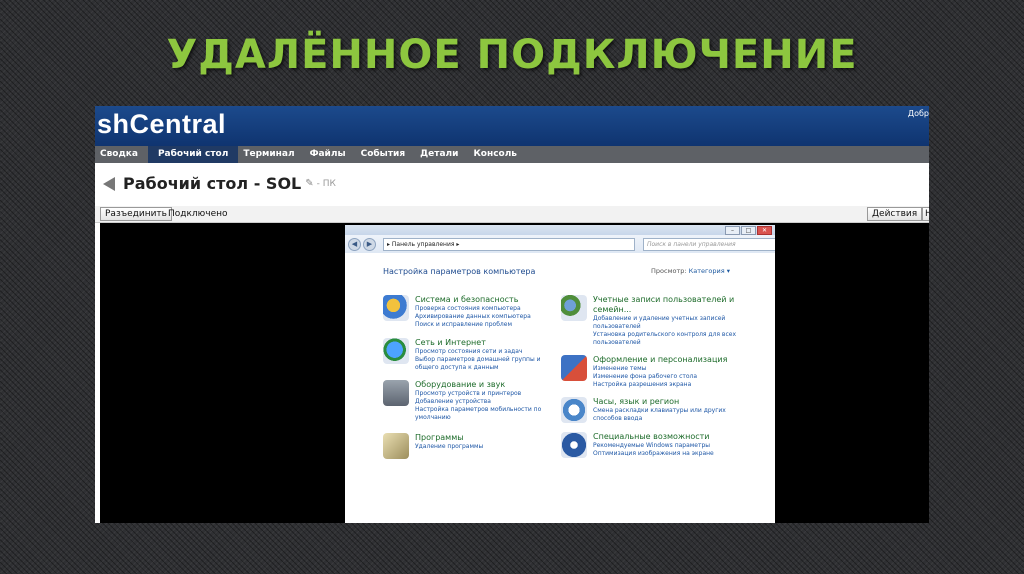  Describe the element at coordinates (162, 124) in the screenshot. I see `brand-logo: shCentral` at that location.